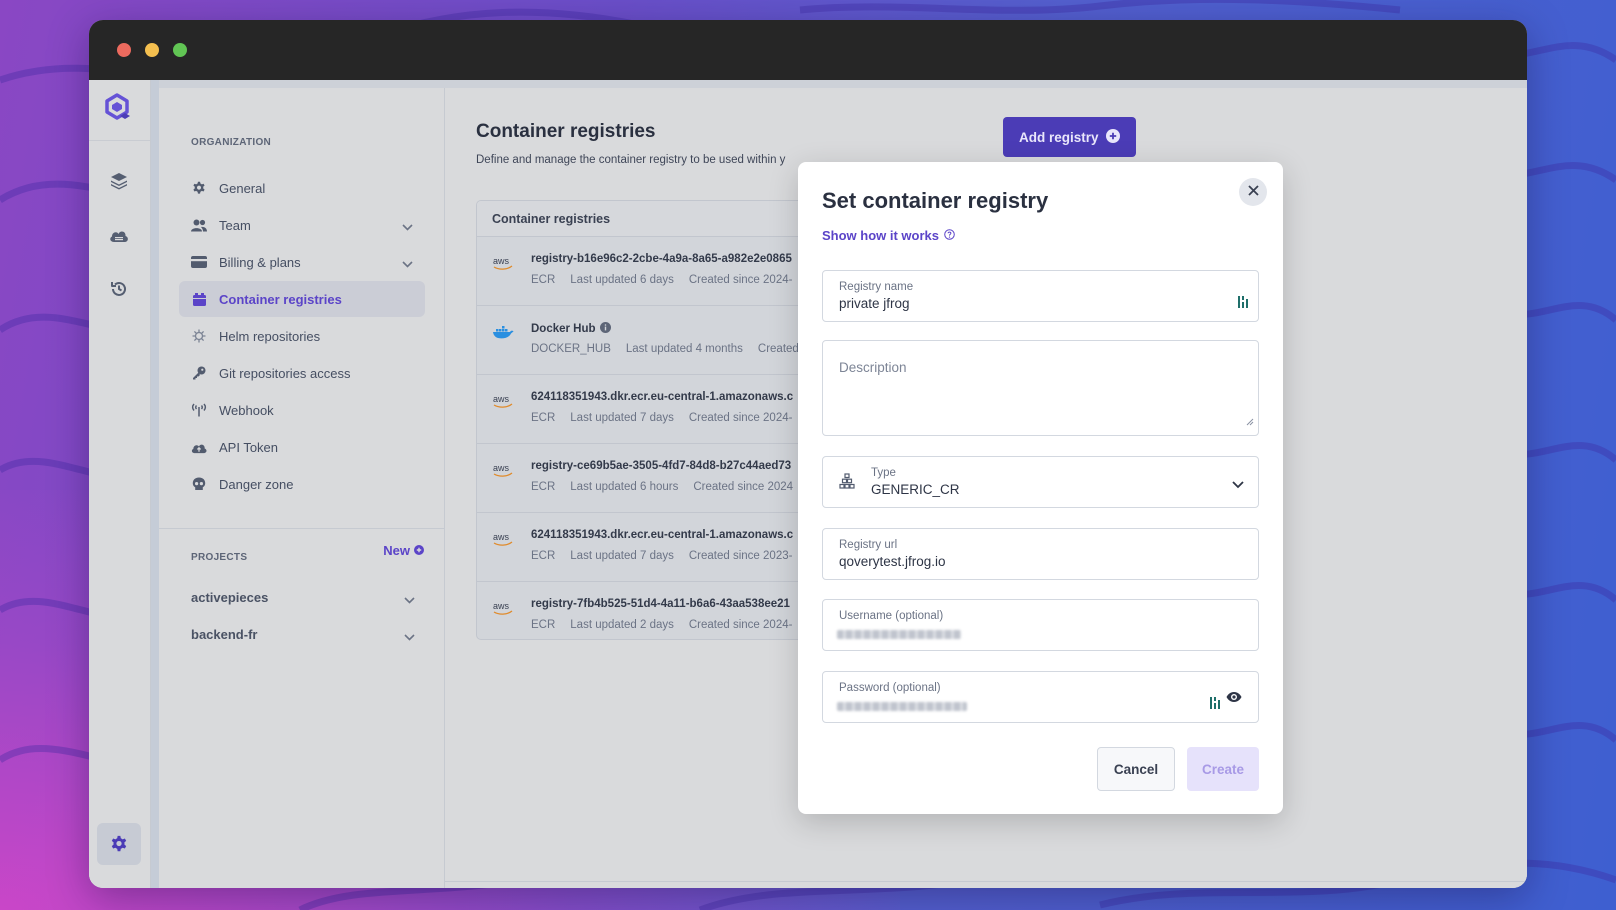 This screenshot has width=1616, height=910. Describe the element at coordinates (285, 373) in the screenshot. I see `sidebar-item-label: Git repositories access` at that location.